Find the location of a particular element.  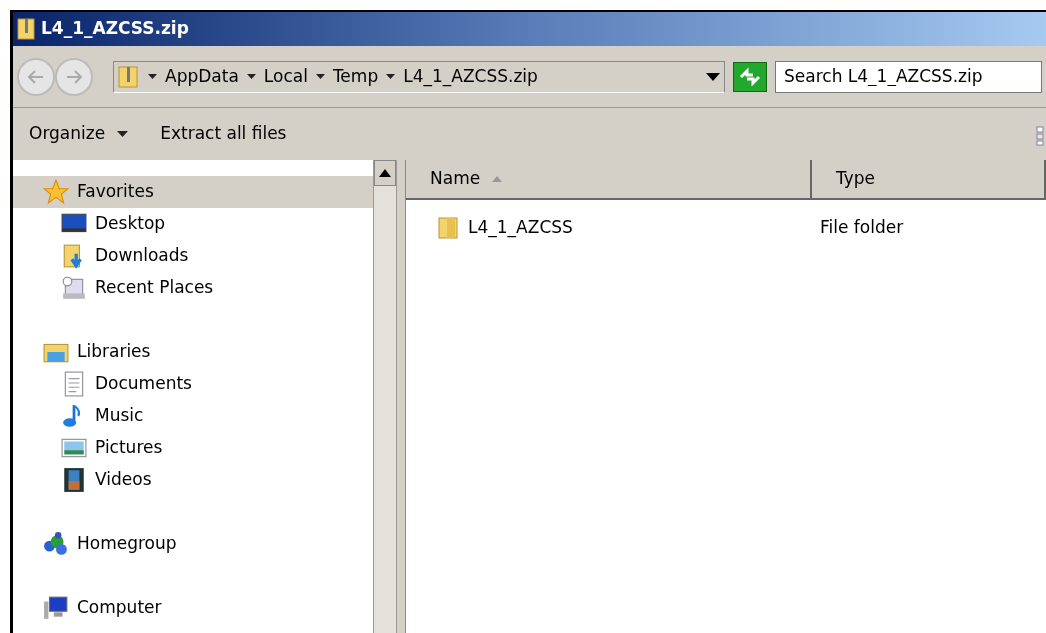

refresh-button is located at coordinates (750, 76).